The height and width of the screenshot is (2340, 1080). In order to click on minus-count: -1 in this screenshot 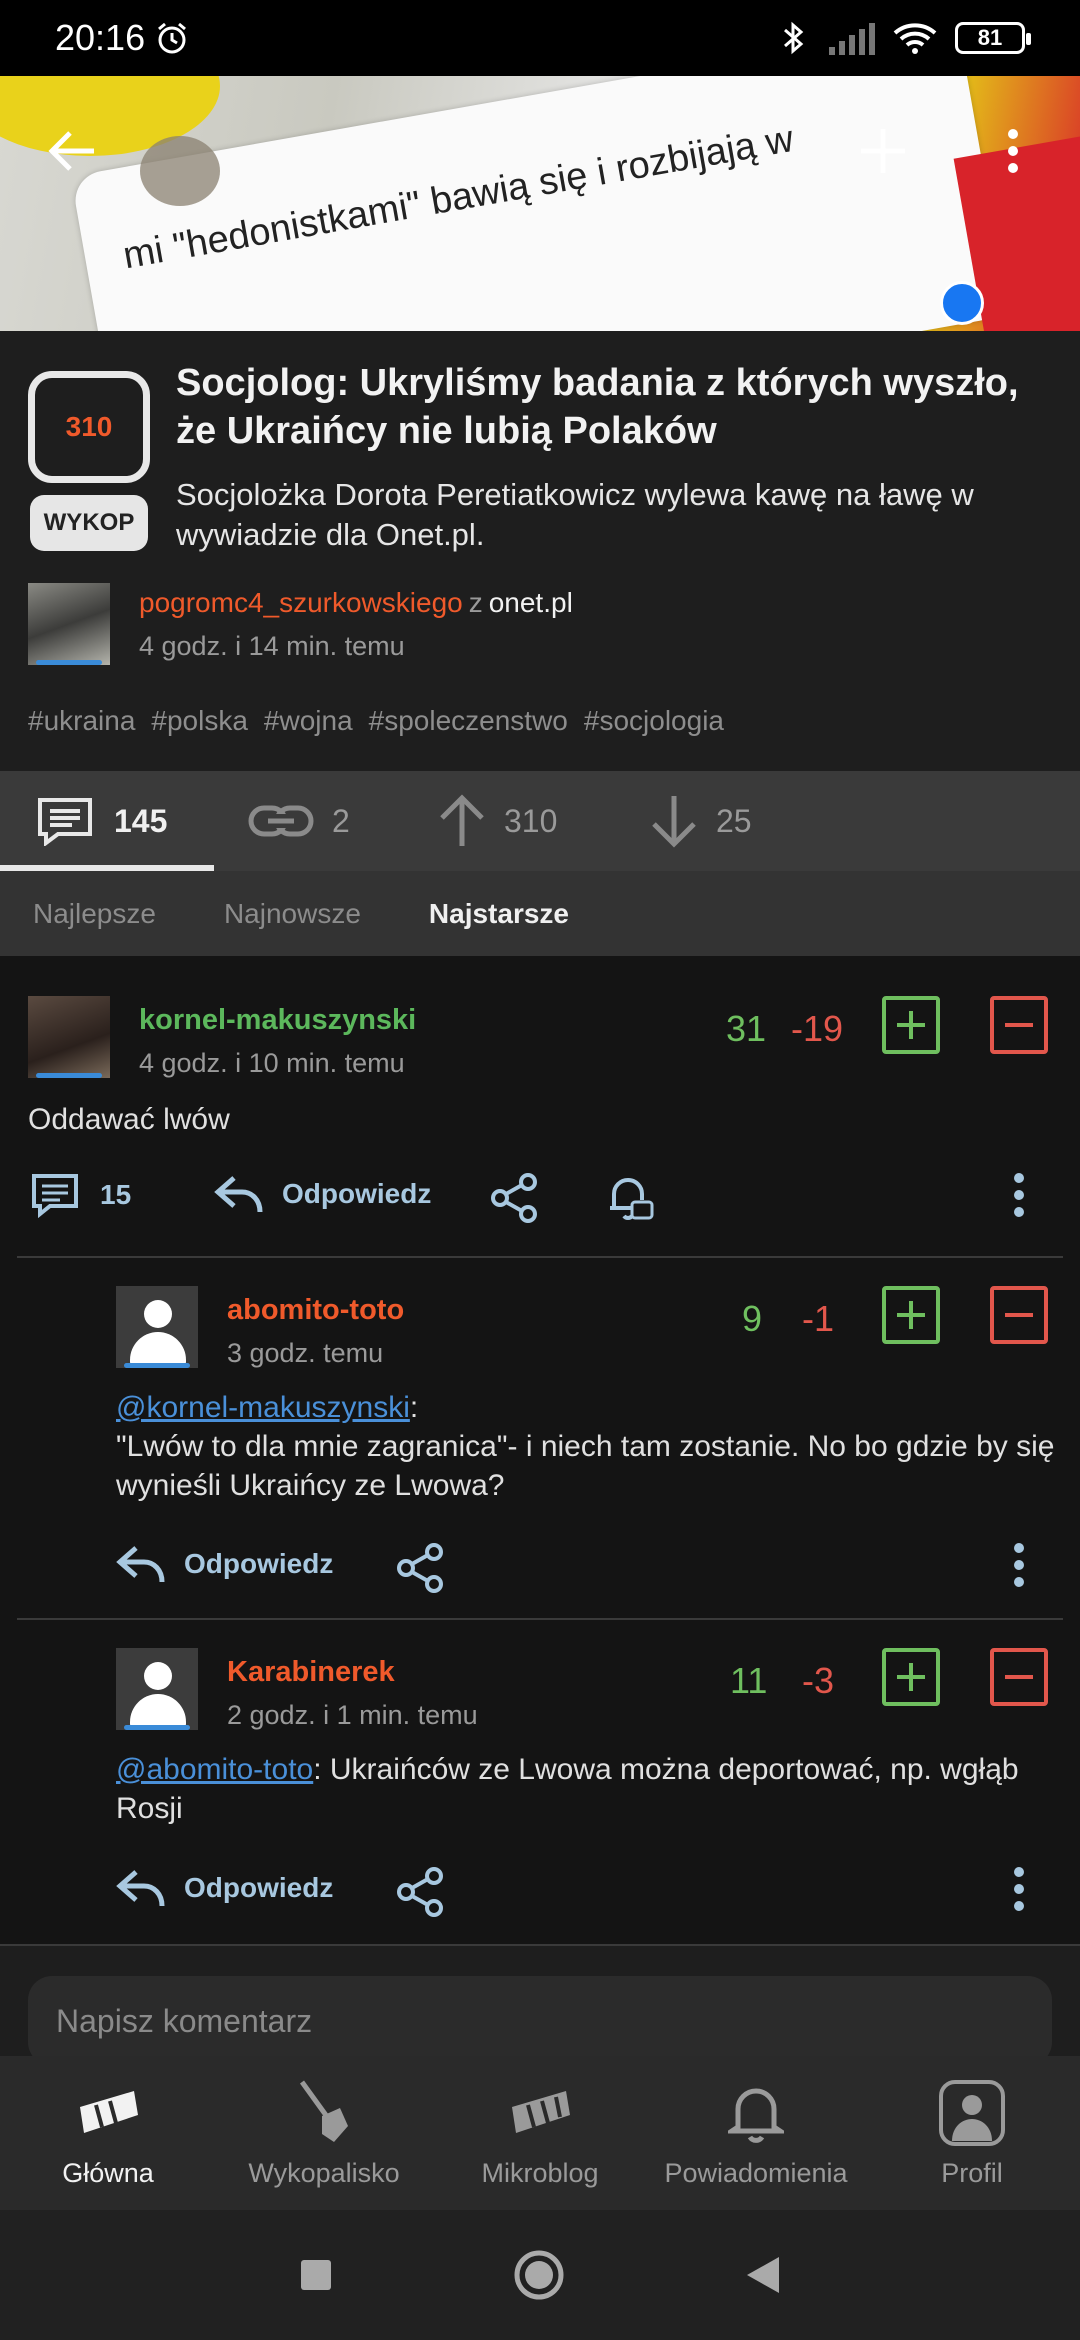, I will do `click(818, 1318)`.